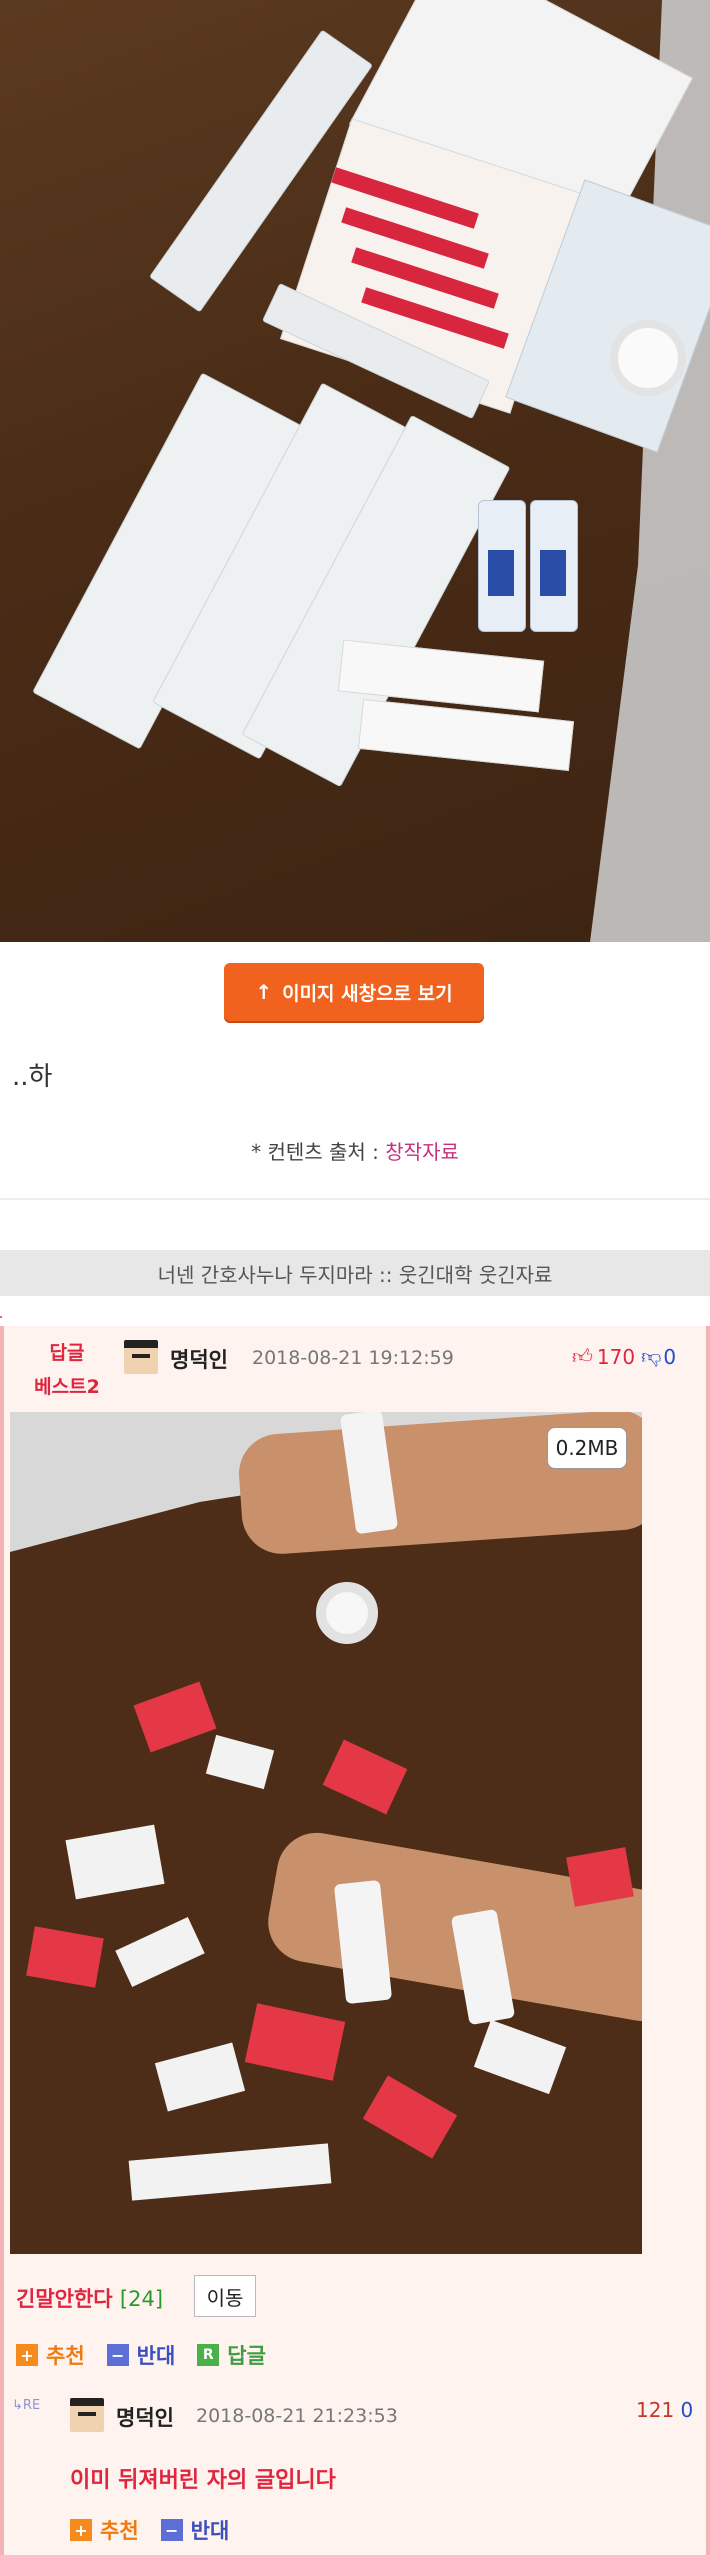  What do you see at coordinates (297, 2416) in the screenshot?
I see `nested-reply-datetime: 2018-08-21 21:23:53` at bounding box center [297, 2416].